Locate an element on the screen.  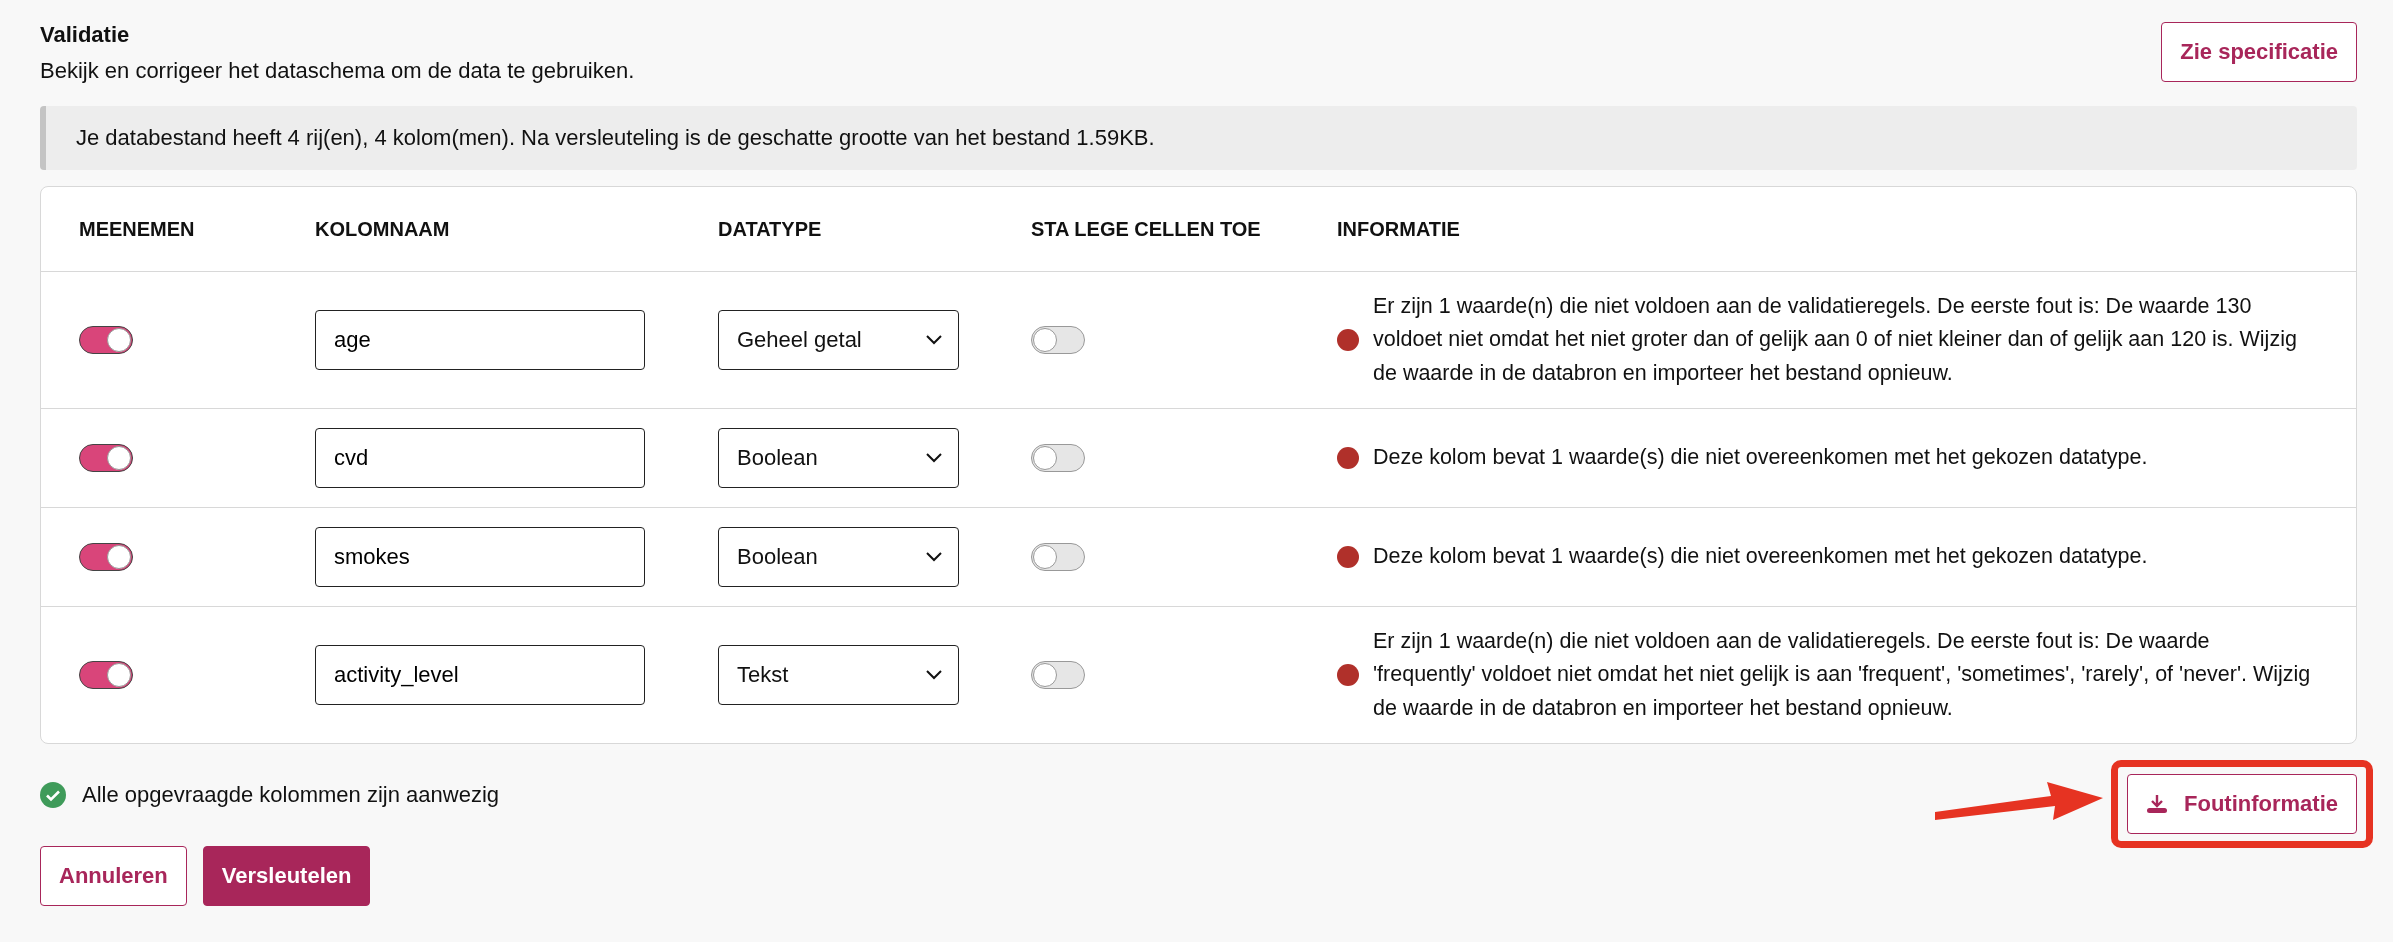
datatype-dropdown: Tekst is located at coordinates (838, 674).